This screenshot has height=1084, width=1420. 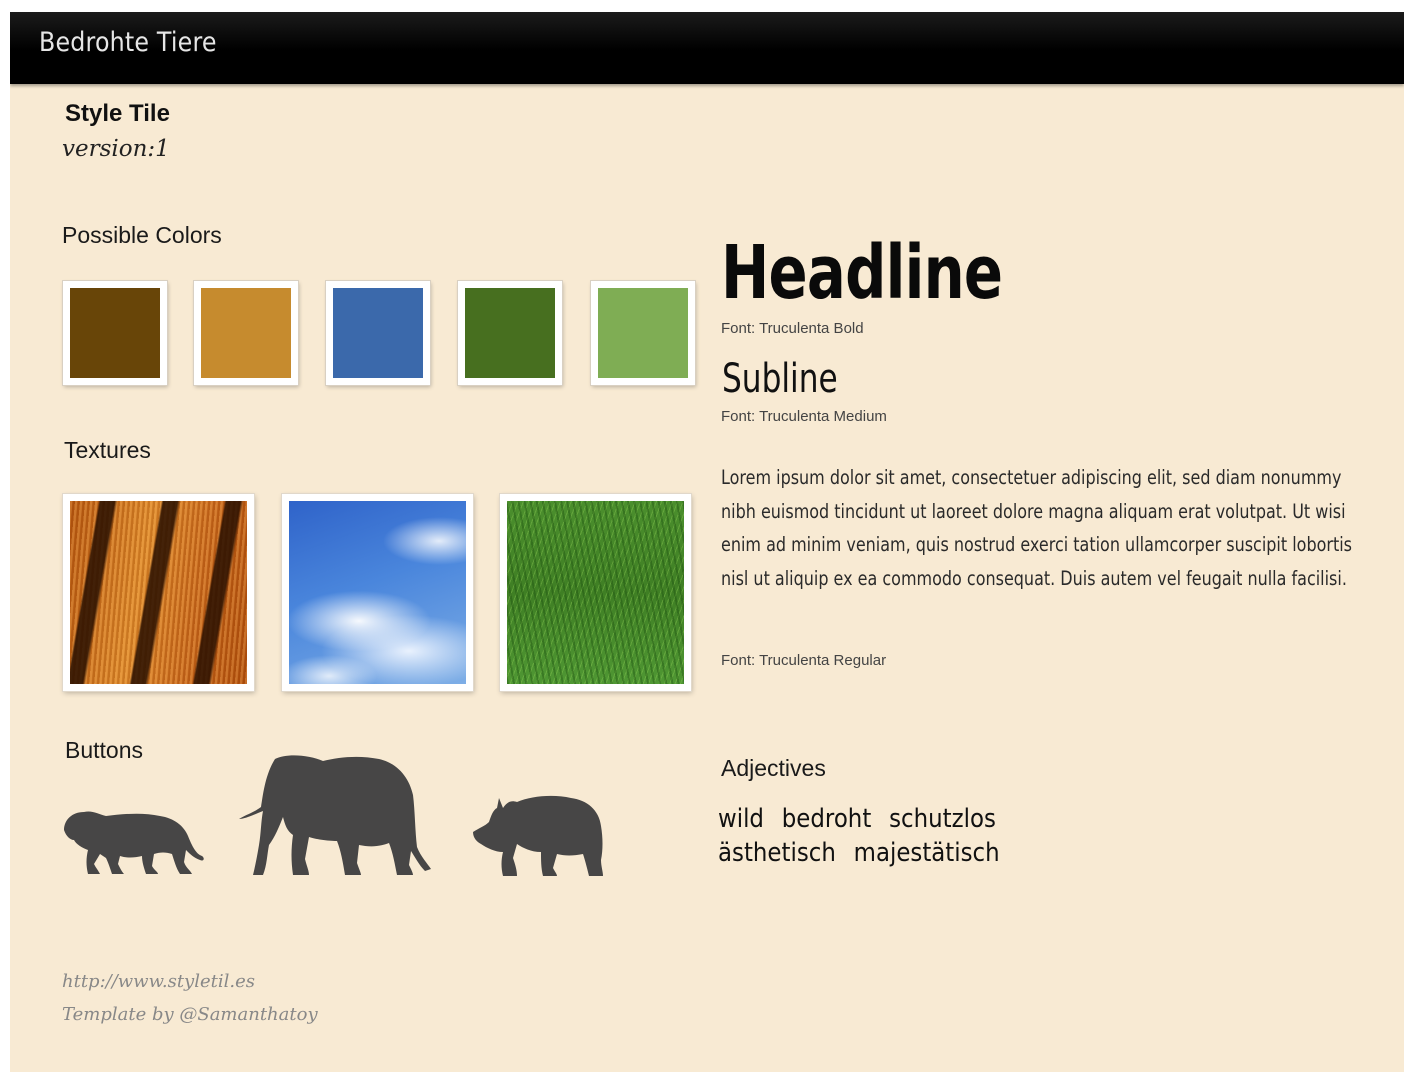 What do you see at coordinates (107, 450) in the screenshot?
I see `textures-heading: Textures` at bounding box center [107, 450].